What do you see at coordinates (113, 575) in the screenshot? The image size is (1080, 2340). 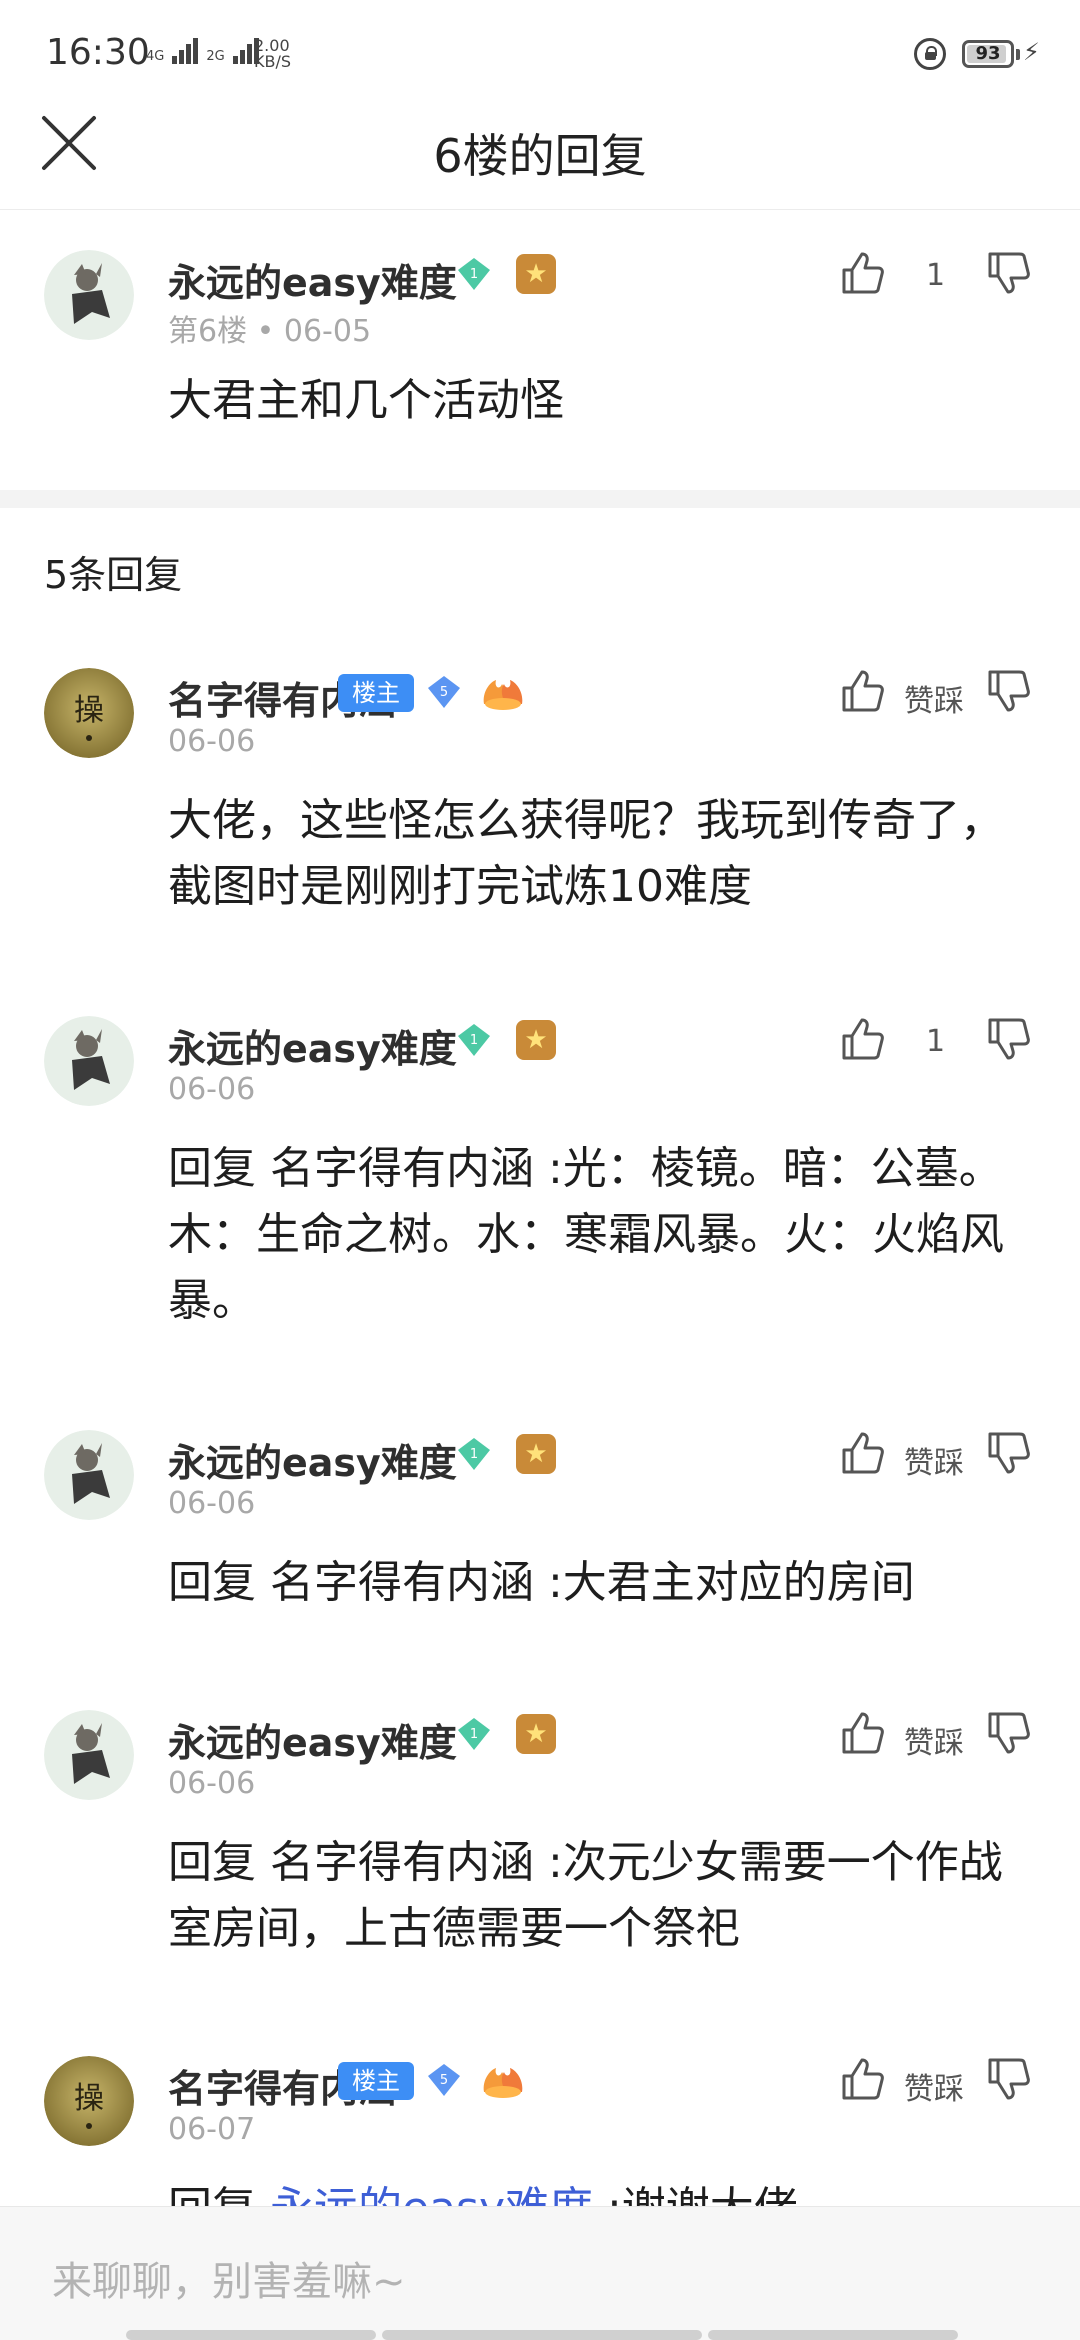 I see `replies-count: 5条回复` at bounding box center [113, 575].